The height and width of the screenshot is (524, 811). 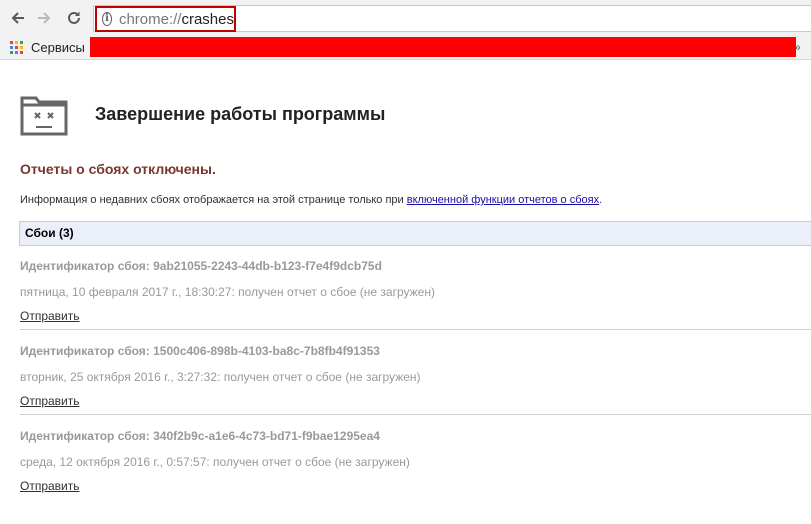 I want to click on crashes-section-header: Сбои (3), so click(x=415, y=233).